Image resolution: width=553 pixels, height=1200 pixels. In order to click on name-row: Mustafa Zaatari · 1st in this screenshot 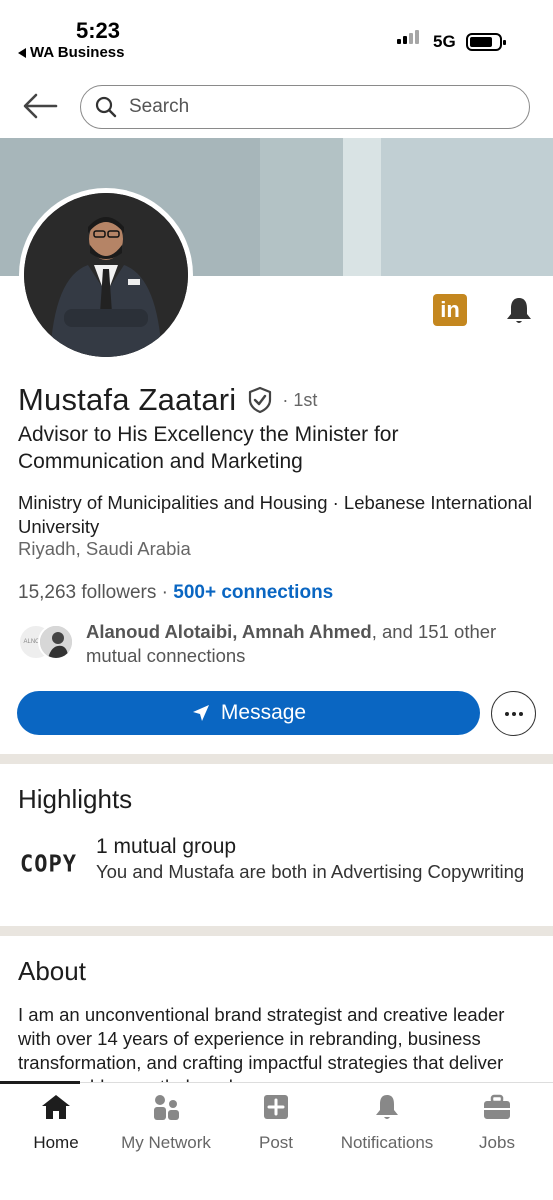, I will do `click(167, 400)`.